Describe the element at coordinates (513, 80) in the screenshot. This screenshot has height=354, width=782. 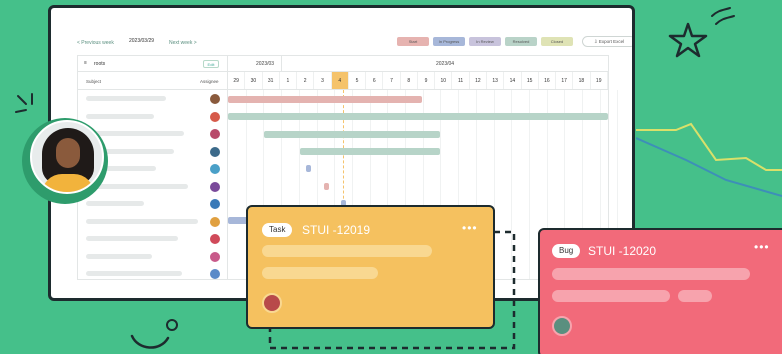
I see `day-cell: 14` at that location.